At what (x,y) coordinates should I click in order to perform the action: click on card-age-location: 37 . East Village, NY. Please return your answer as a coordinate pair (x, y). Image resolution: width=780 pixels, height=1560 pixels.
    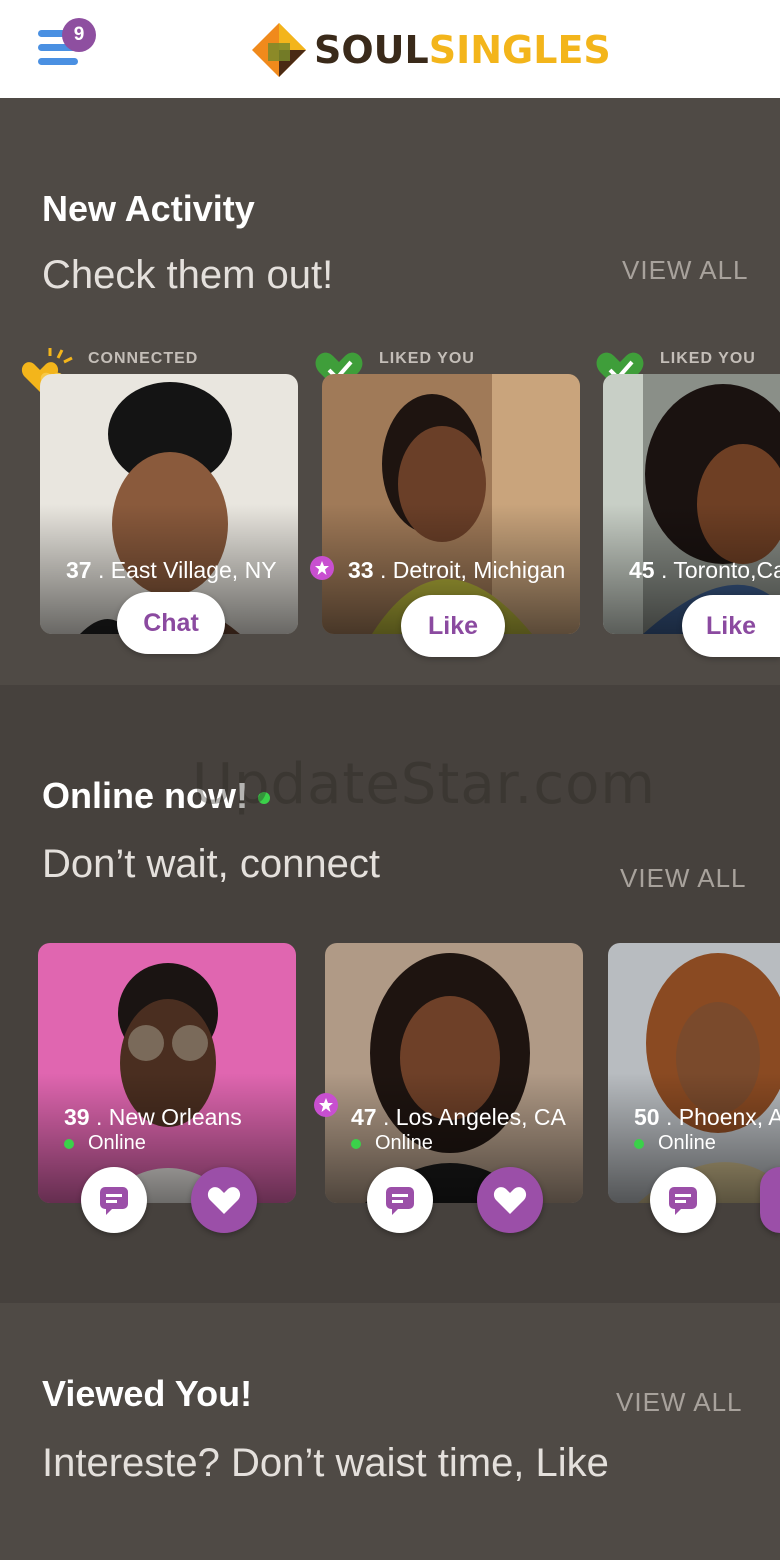
    Looking at the image, I should click on (171, 570).